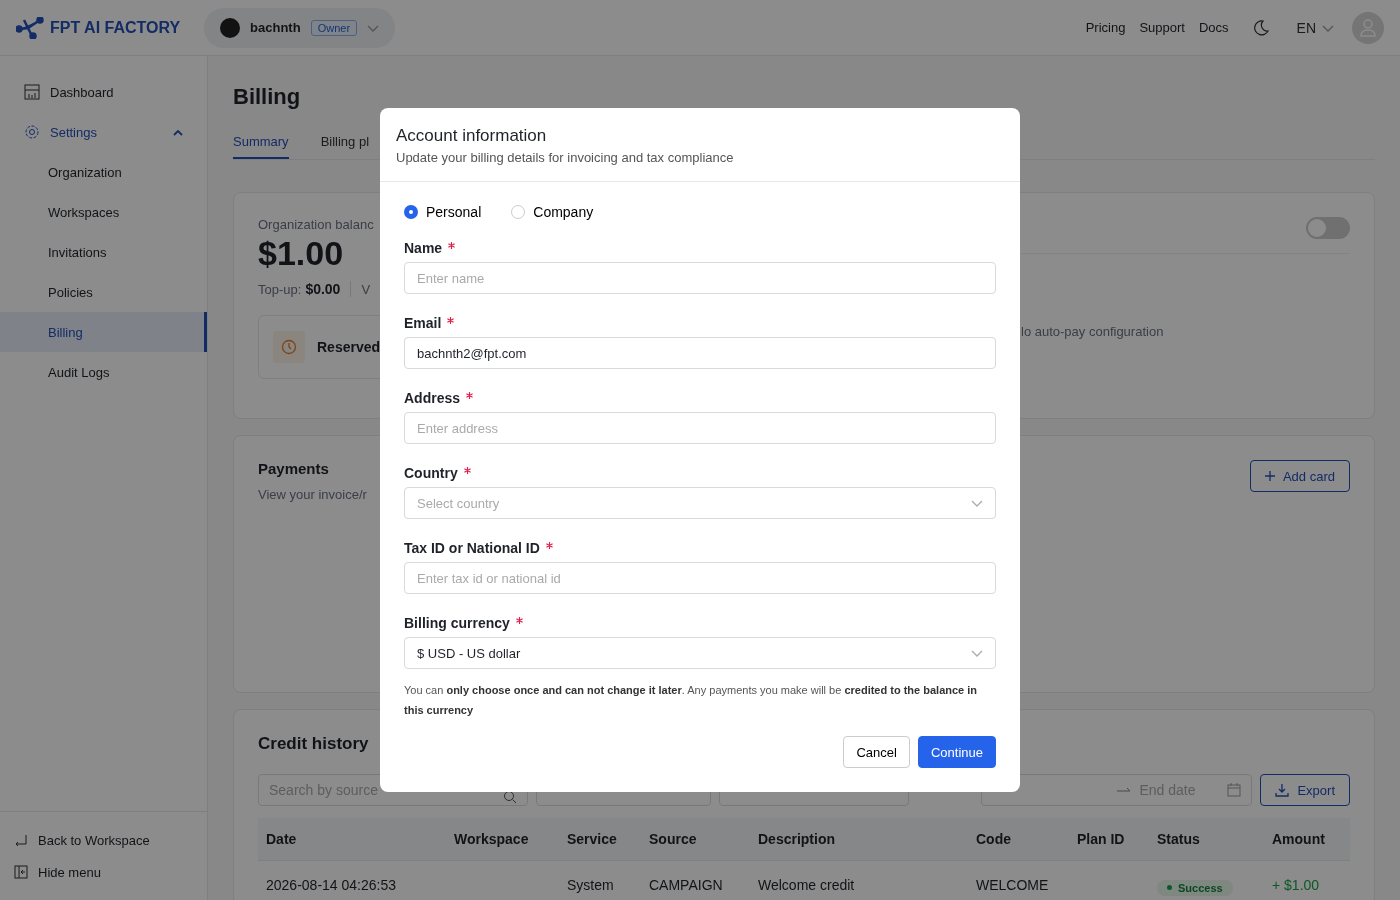 This screenshot has height=900, width=1400. I want to click on column-header: Code, so click(1018, 839).